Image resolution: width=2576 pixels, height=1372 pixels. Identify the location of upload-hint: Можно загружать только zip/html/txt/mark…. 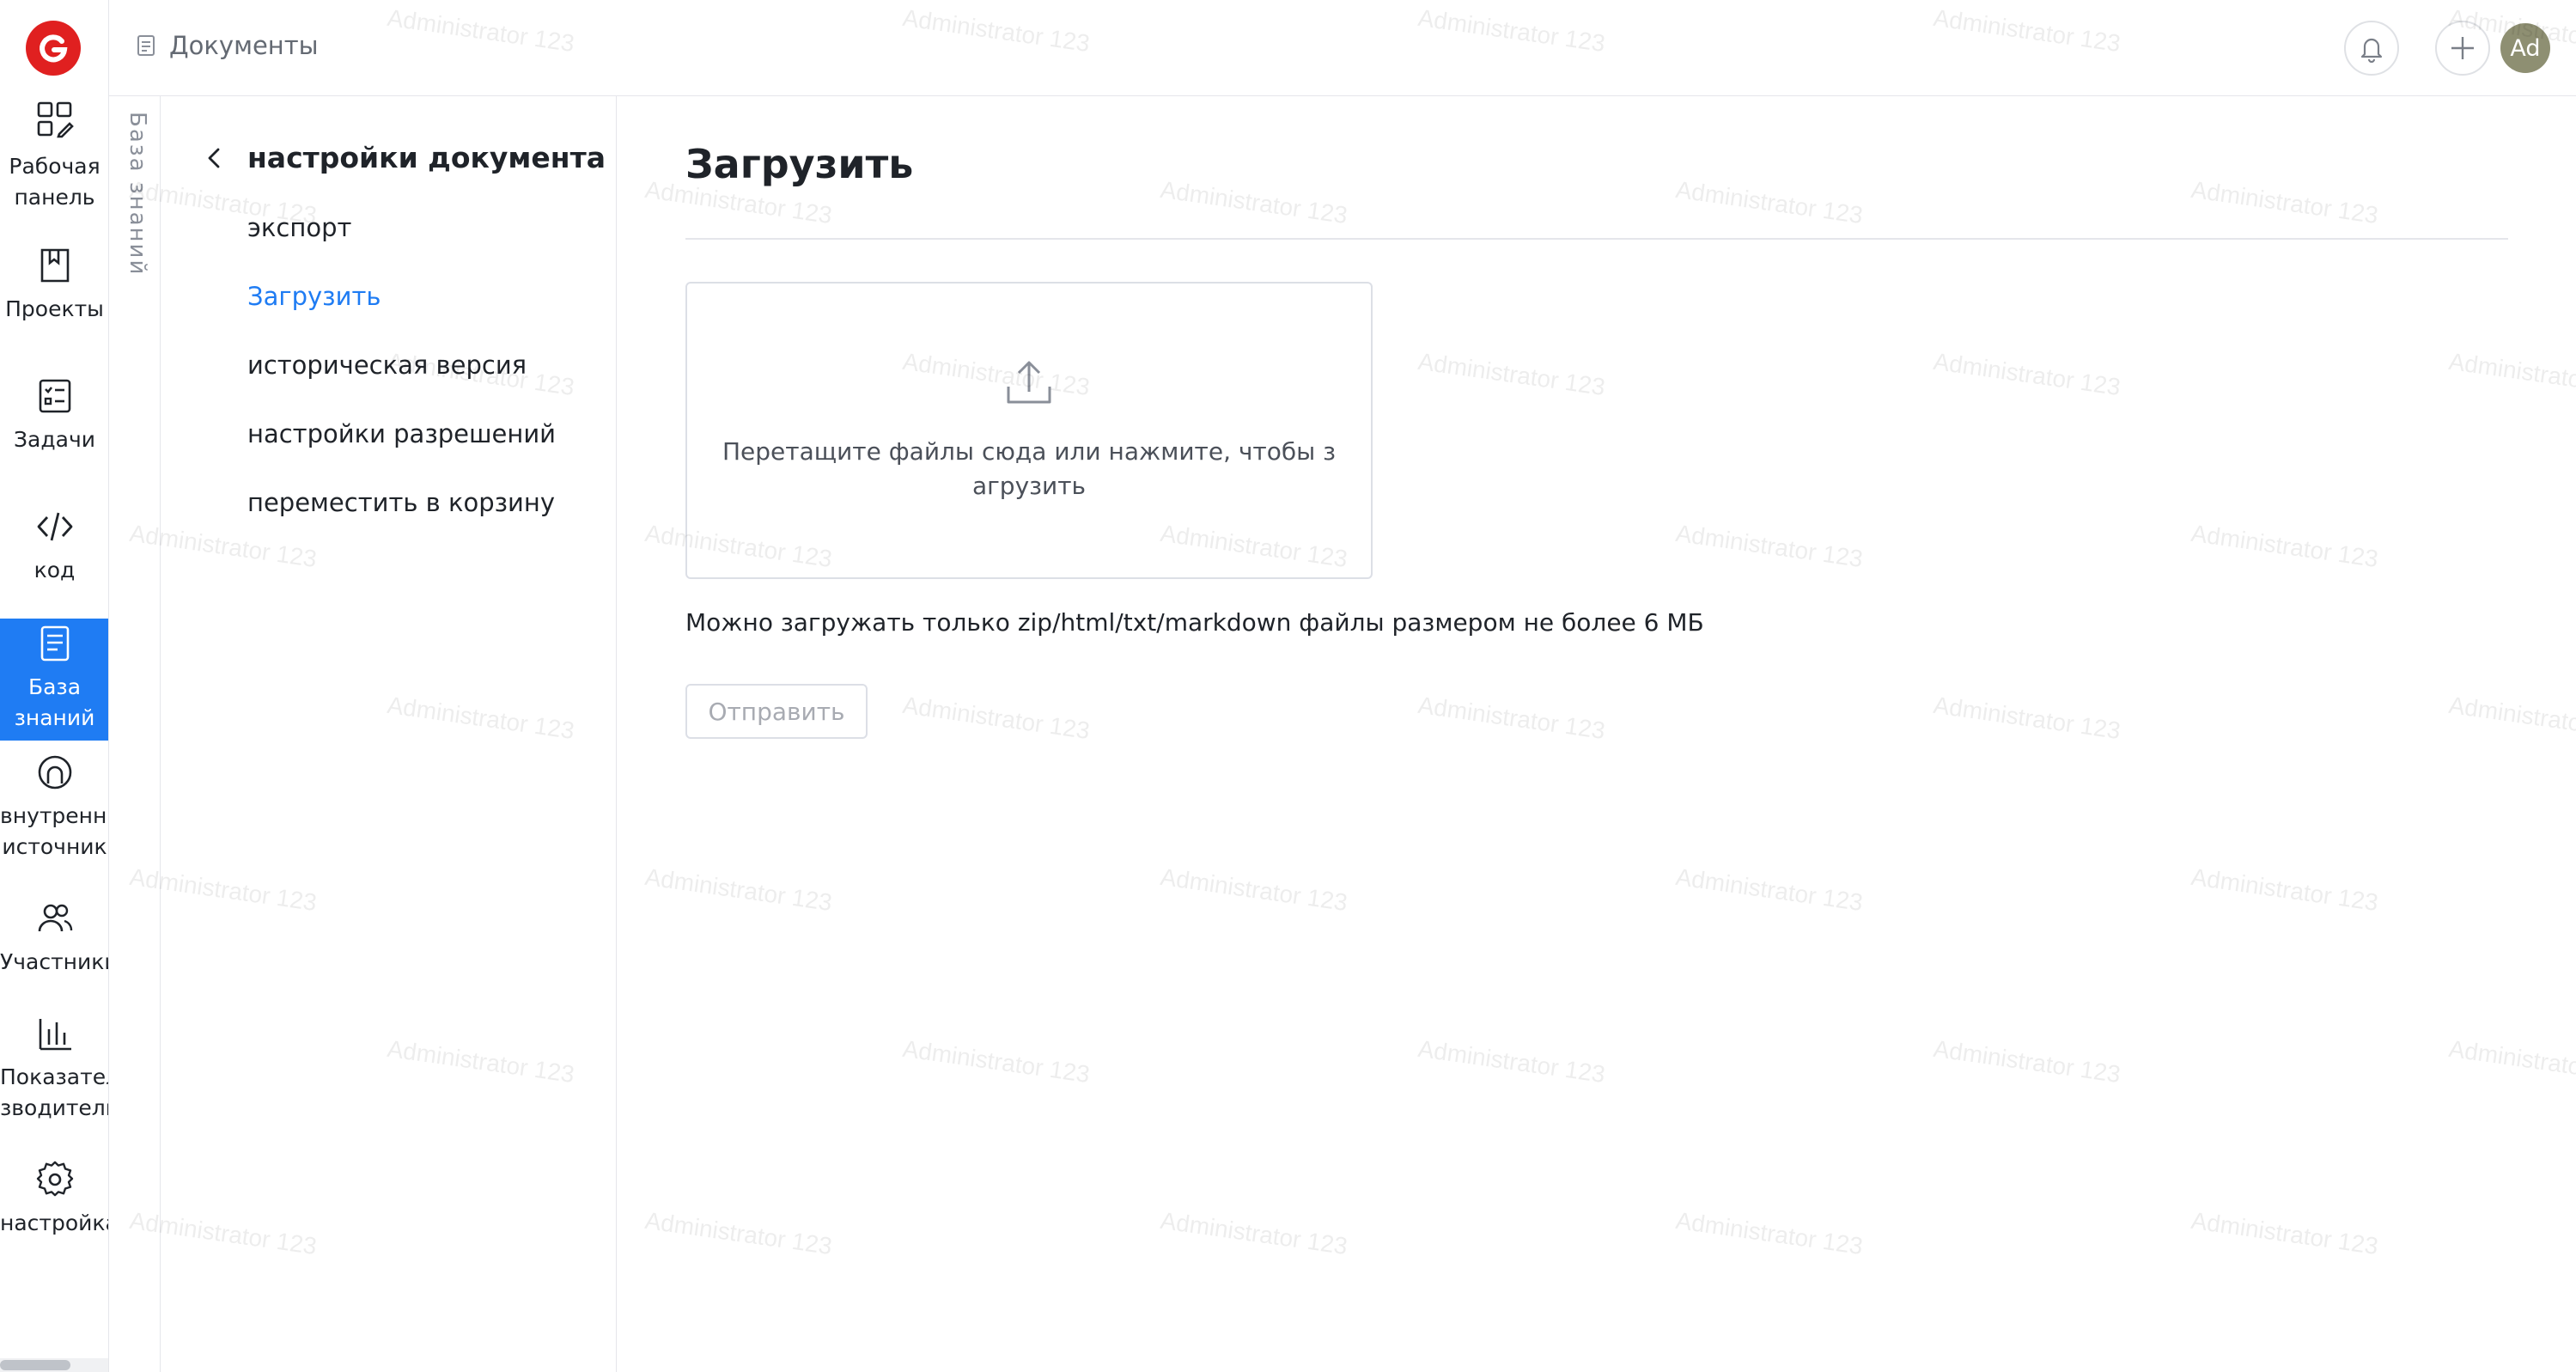
(1194, 622).